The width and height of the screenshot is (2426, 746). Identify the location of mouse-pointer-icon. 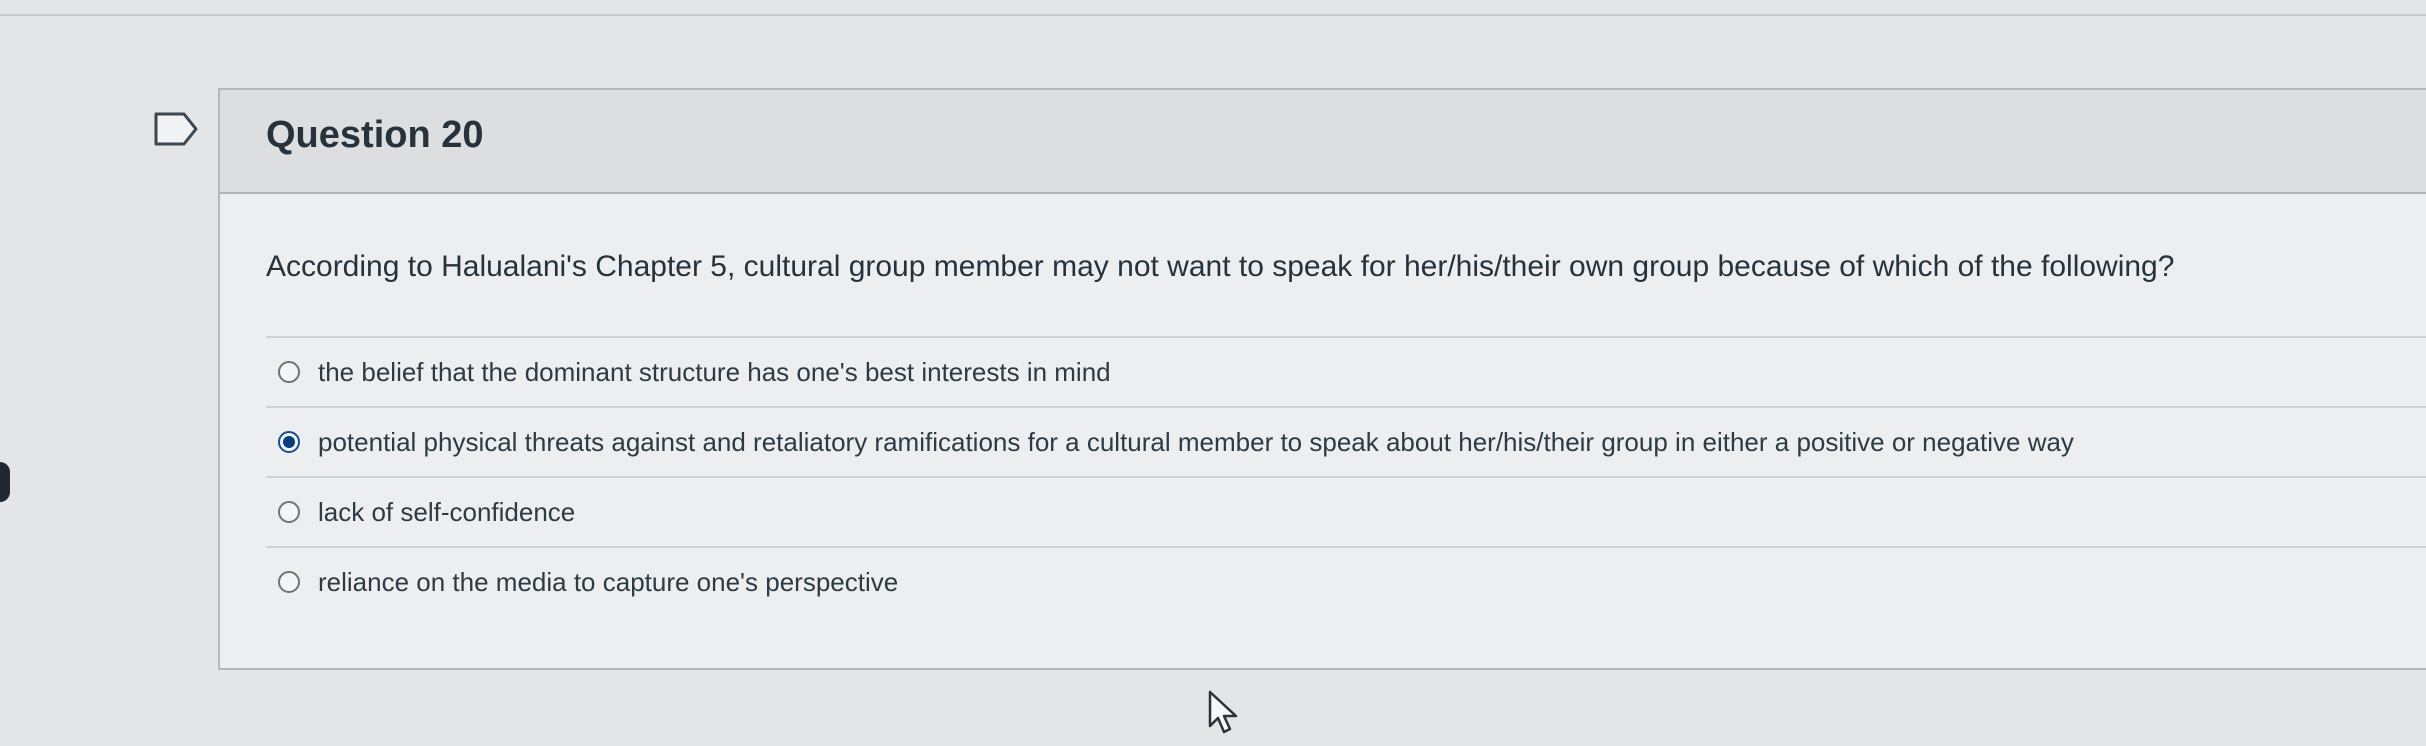
(1226, 714).